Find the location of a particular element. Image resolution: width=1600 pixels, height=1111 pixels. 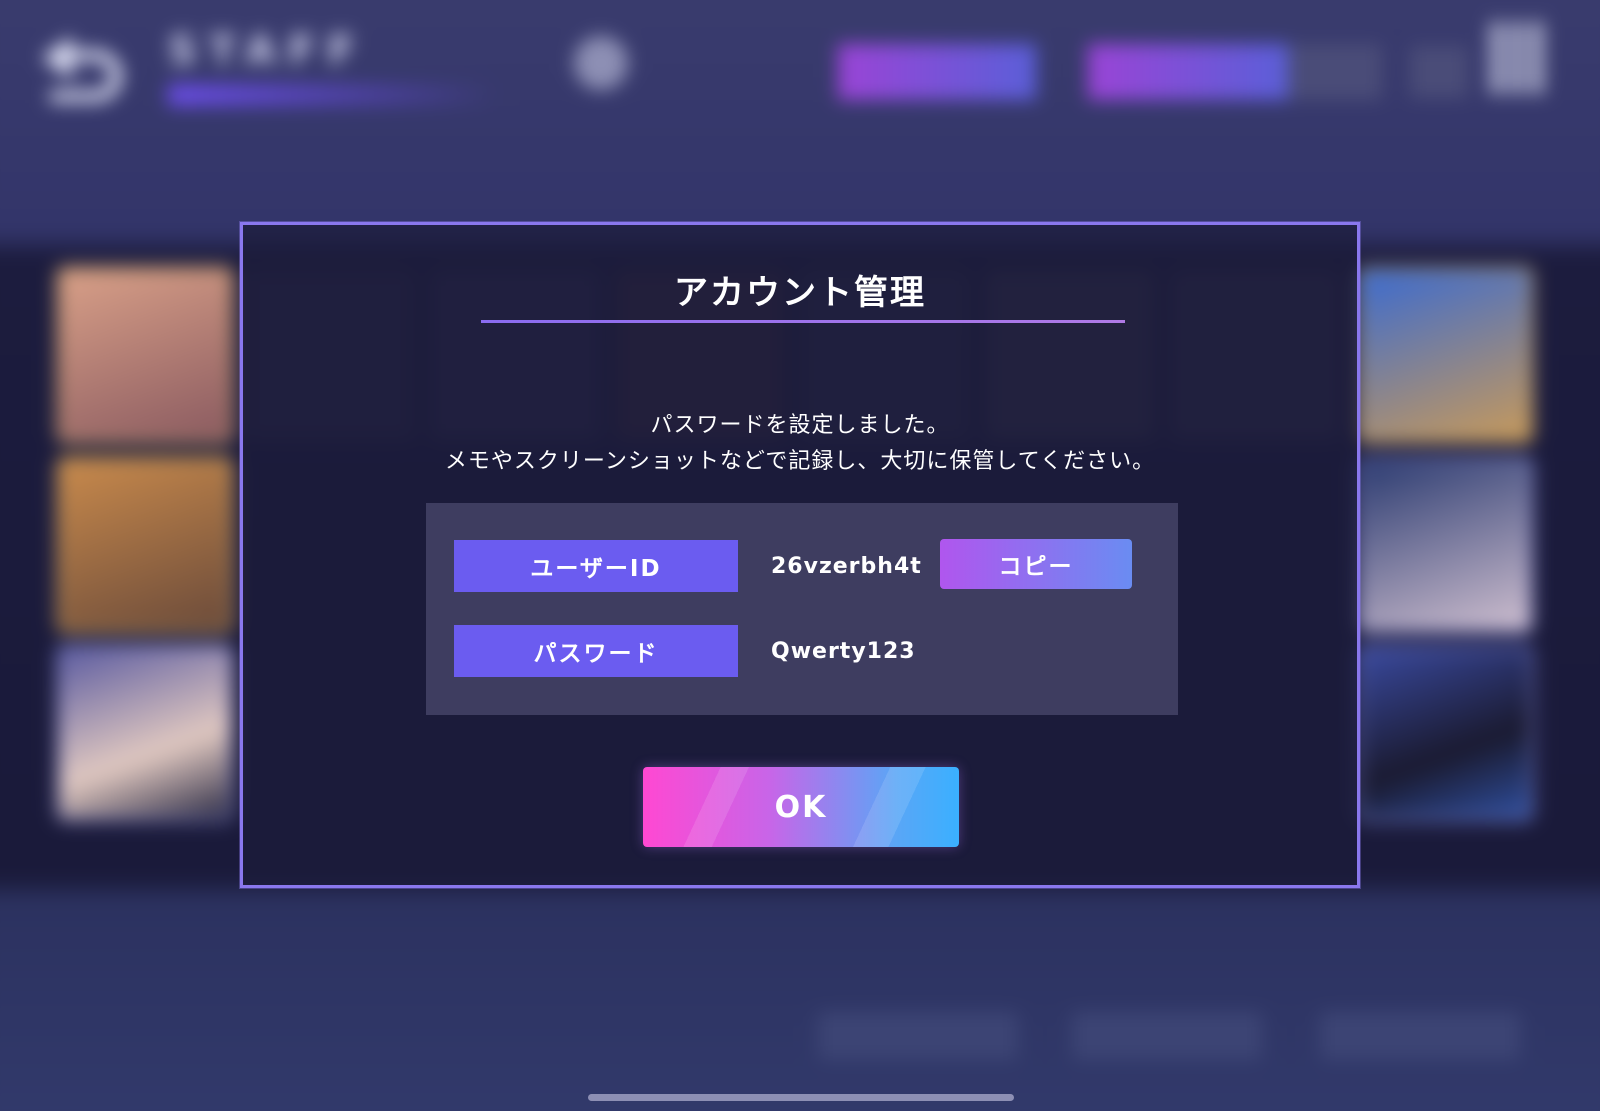

dialog-title: アカウント管理 is located at coordinates (800, 293).